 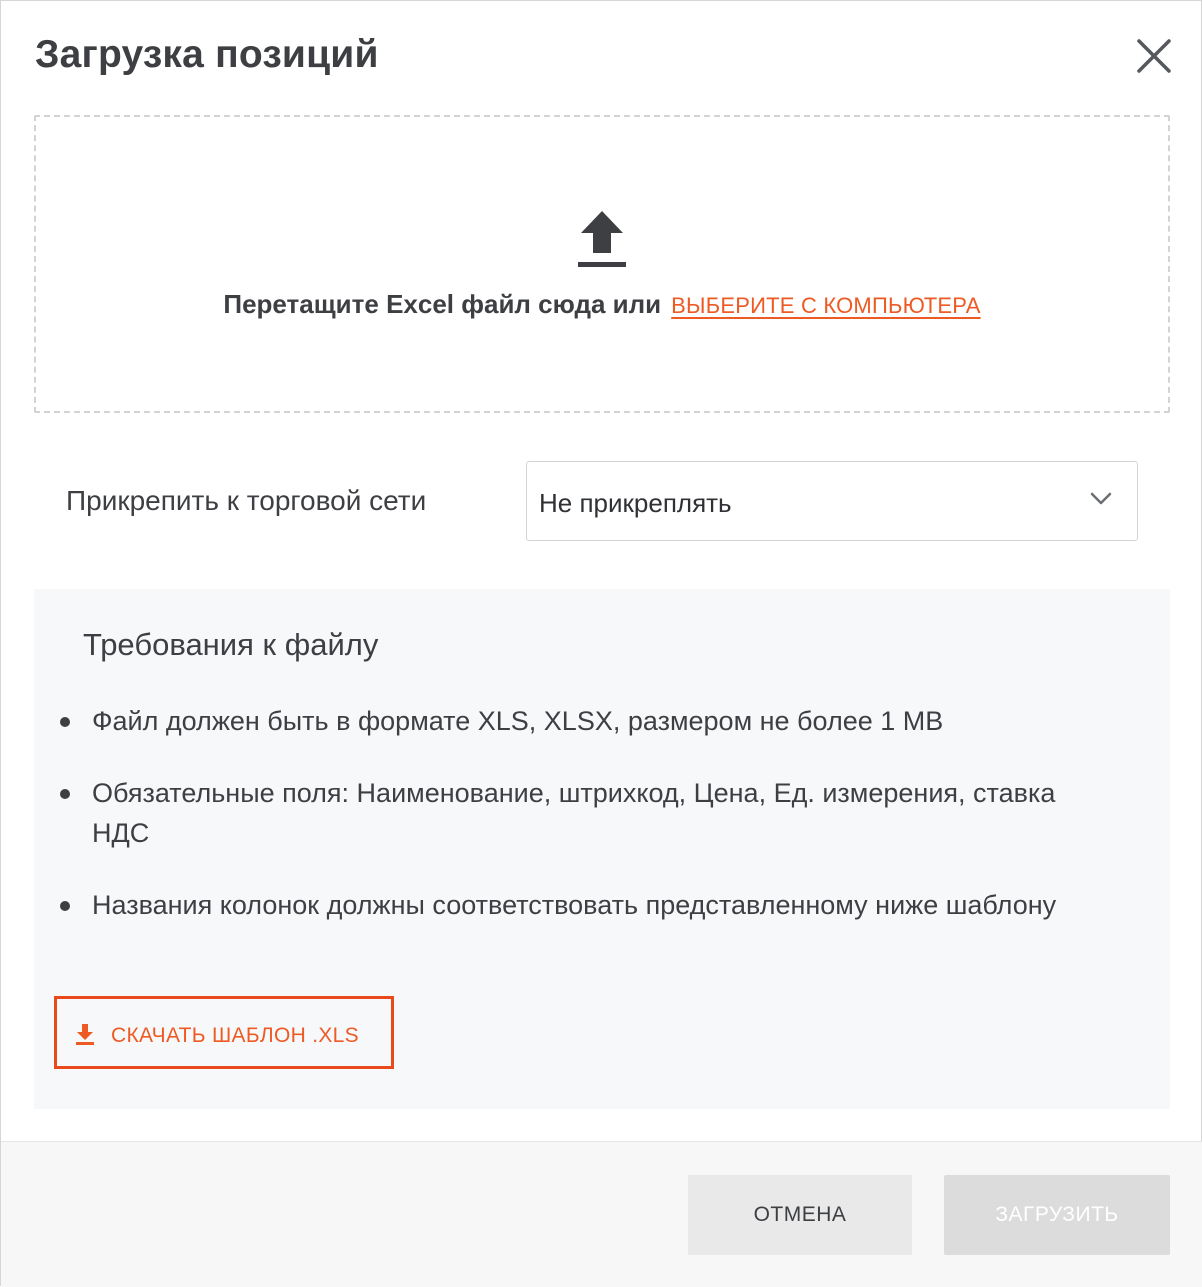 What do you see at coordinates (231, 644) in the screenshot?
I see `requirements-title: Требования к файлу` at bounding box center [231, 644].